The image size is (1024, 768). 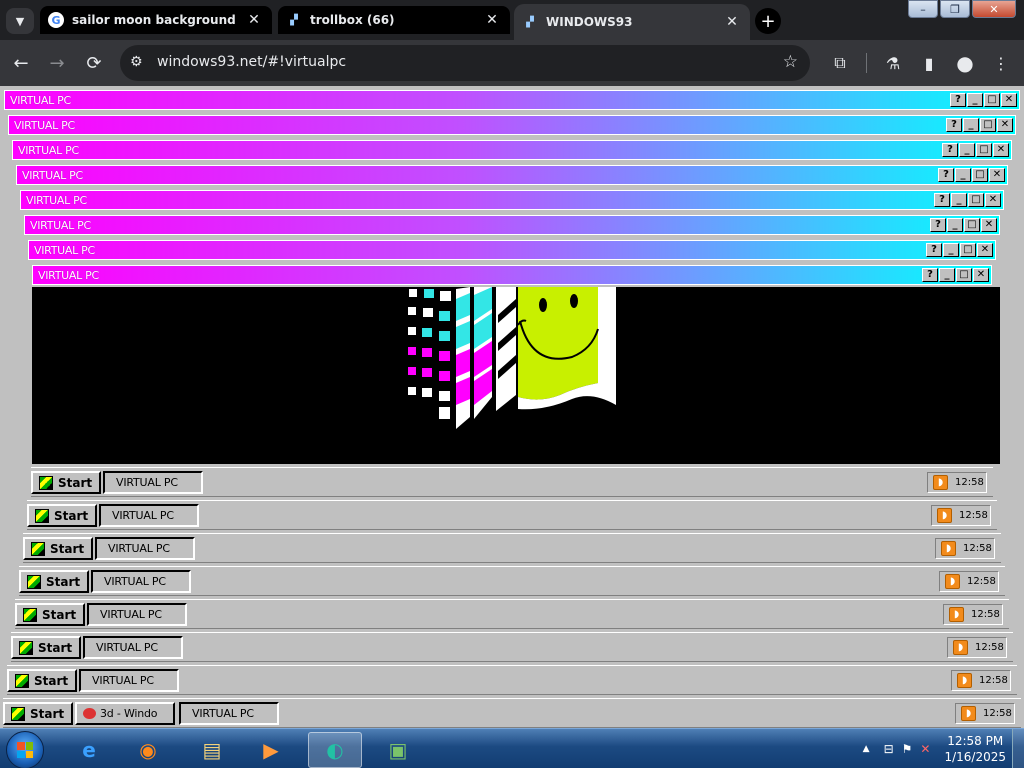 I want to click on pinned-app-0: e, so click(x=89, y=750).